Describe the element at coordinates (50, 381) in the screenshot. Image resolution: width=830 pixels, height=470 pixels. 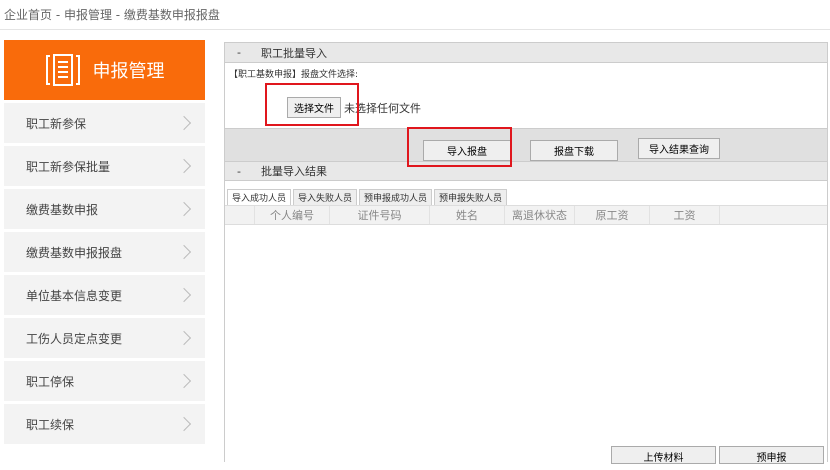
I see `sidebar-item-label: 职工停保` at that location.